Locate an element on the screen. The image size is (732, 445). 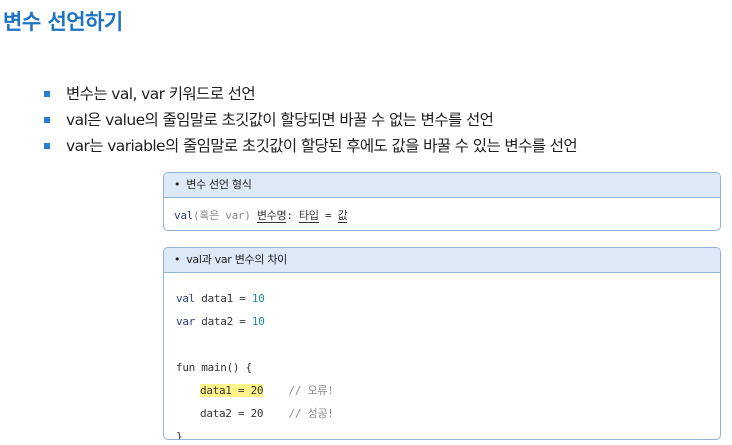
code-text: data2 = is located at coordinates (223, 321).